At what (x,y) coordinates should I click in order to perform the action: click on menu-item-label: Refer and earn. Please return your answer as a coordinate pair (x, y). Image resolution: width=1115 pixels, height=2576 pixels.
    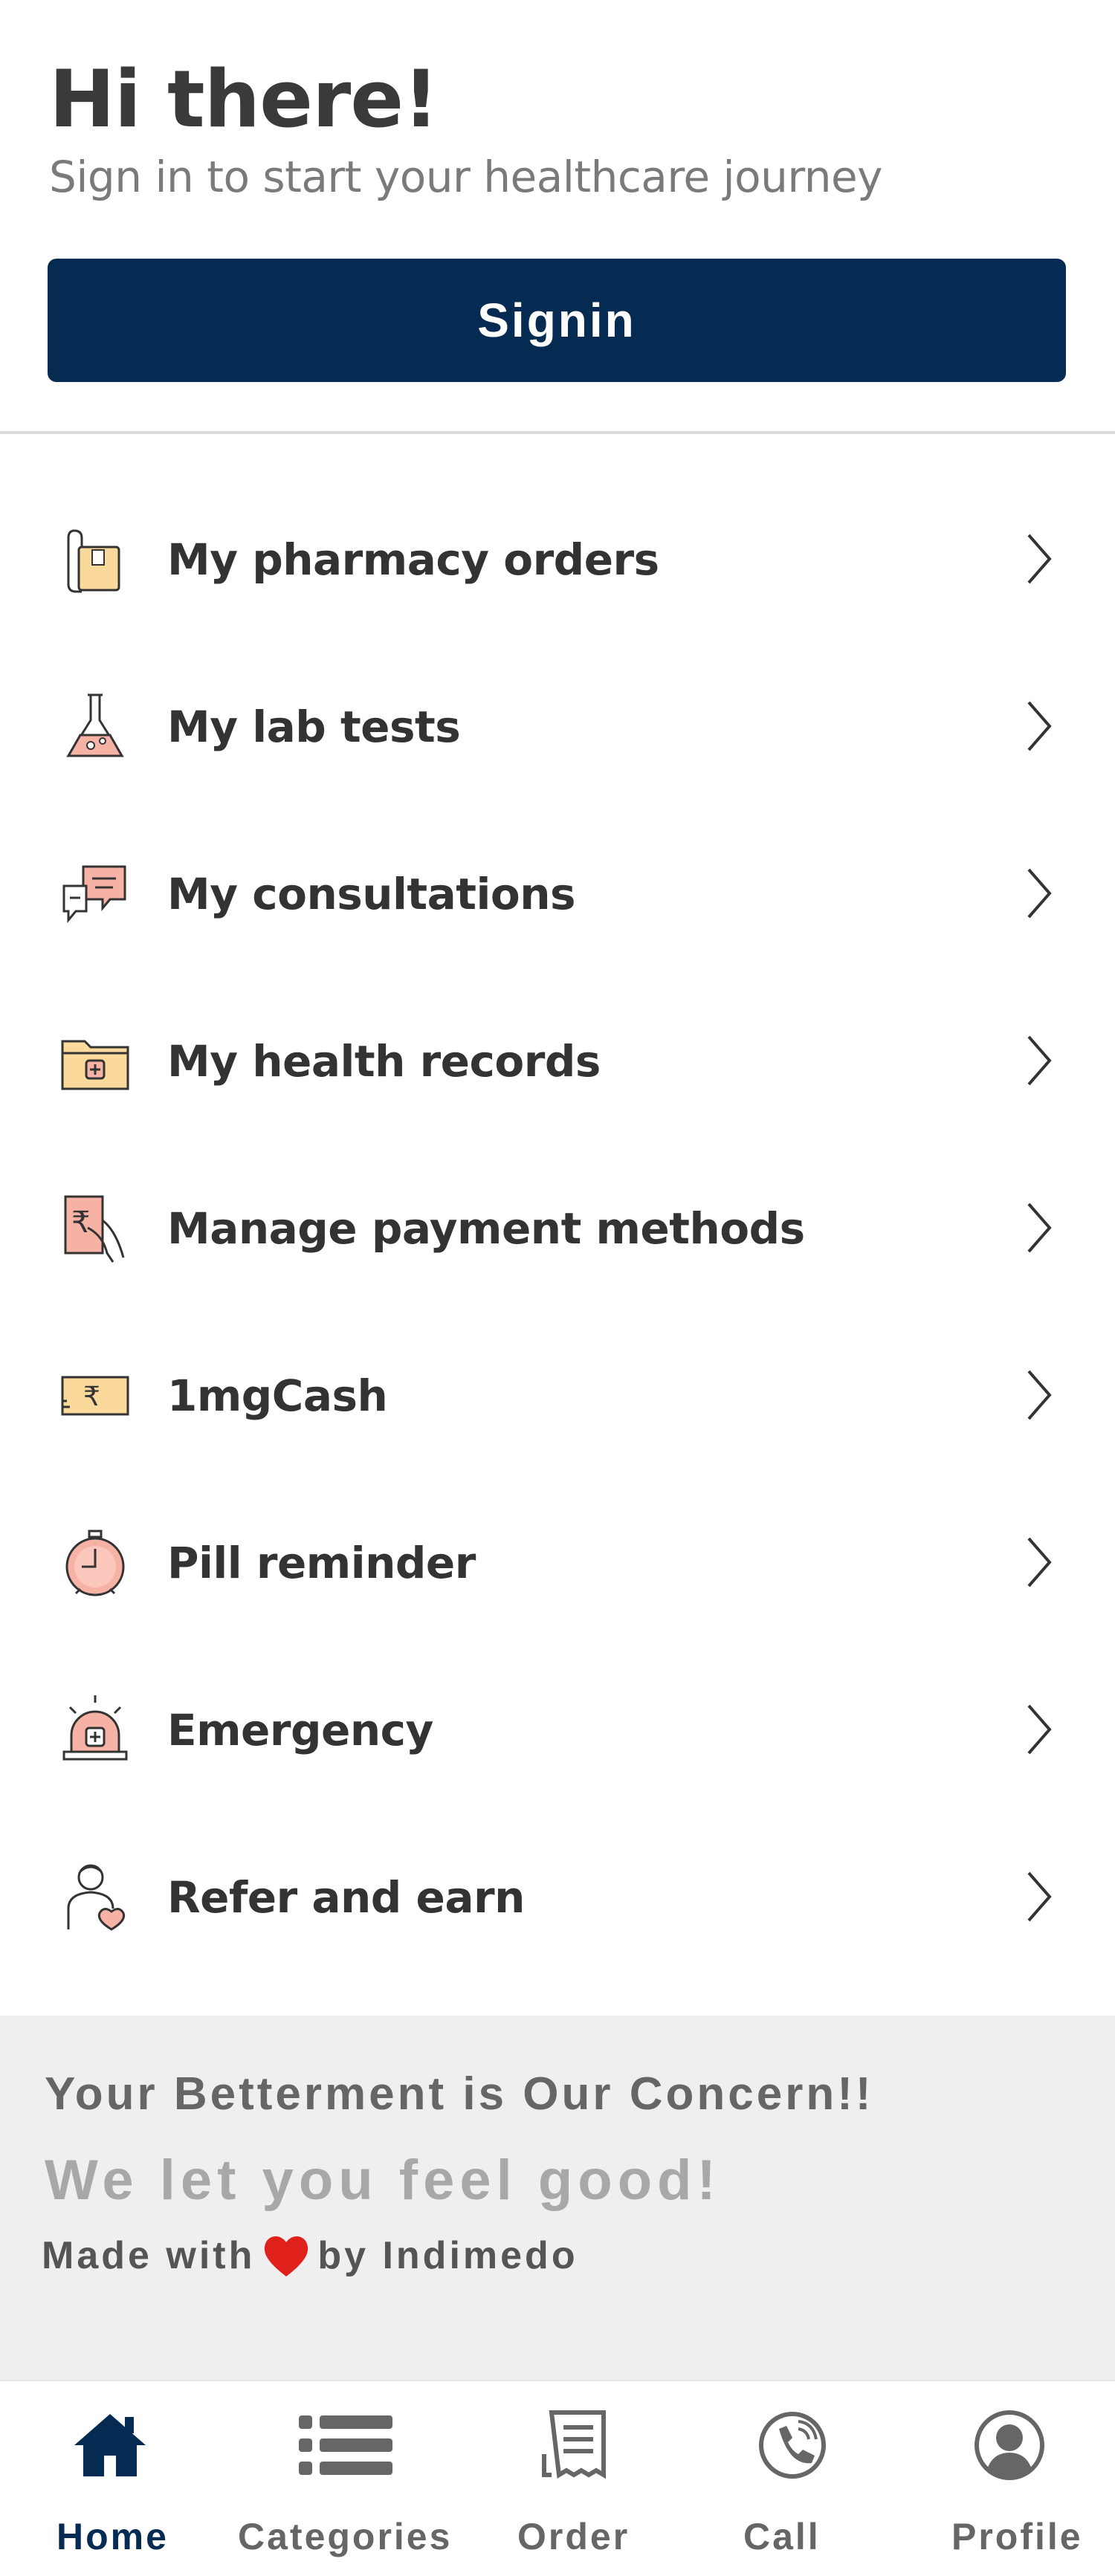
    Looking at the image, I should click on (346, 1897).